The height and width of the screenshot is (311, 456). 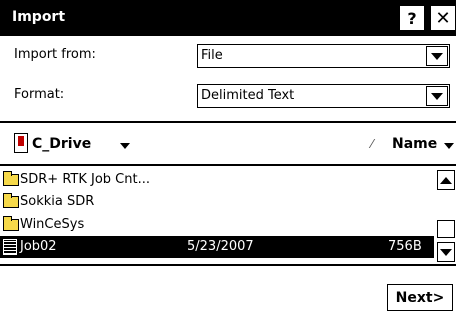 What do you see at coordinates (220, 246) in the screenshot?
I see `item-date: 5/23/2007` at bounding box center [220, 246].